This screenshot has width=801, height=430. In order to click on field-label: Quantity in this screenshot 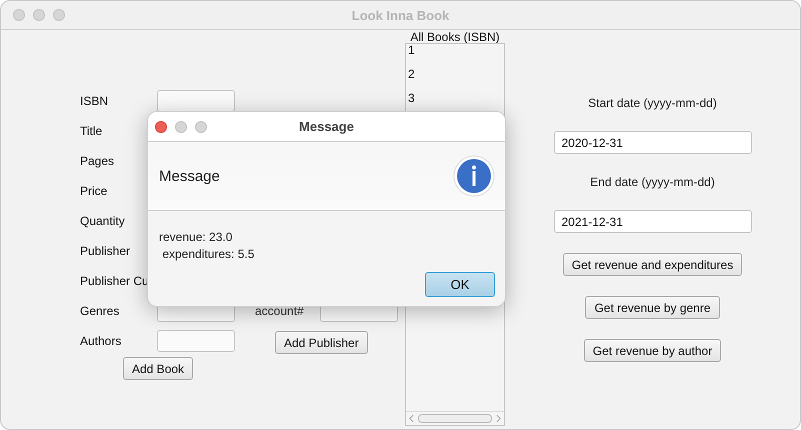, I will do `click(103, 221)`.